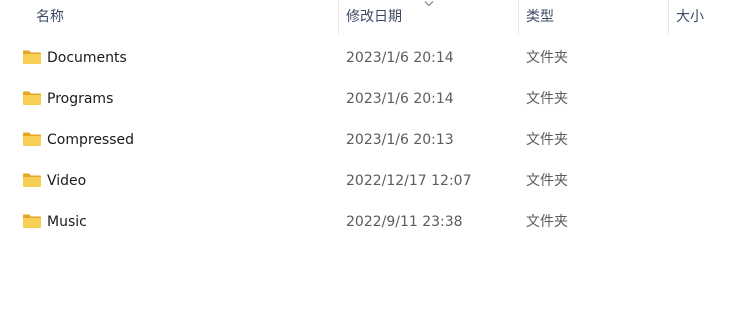 This screenshot has height=312, width=754. I want to click on file-name-cell: Compressed, so click(78, 140).